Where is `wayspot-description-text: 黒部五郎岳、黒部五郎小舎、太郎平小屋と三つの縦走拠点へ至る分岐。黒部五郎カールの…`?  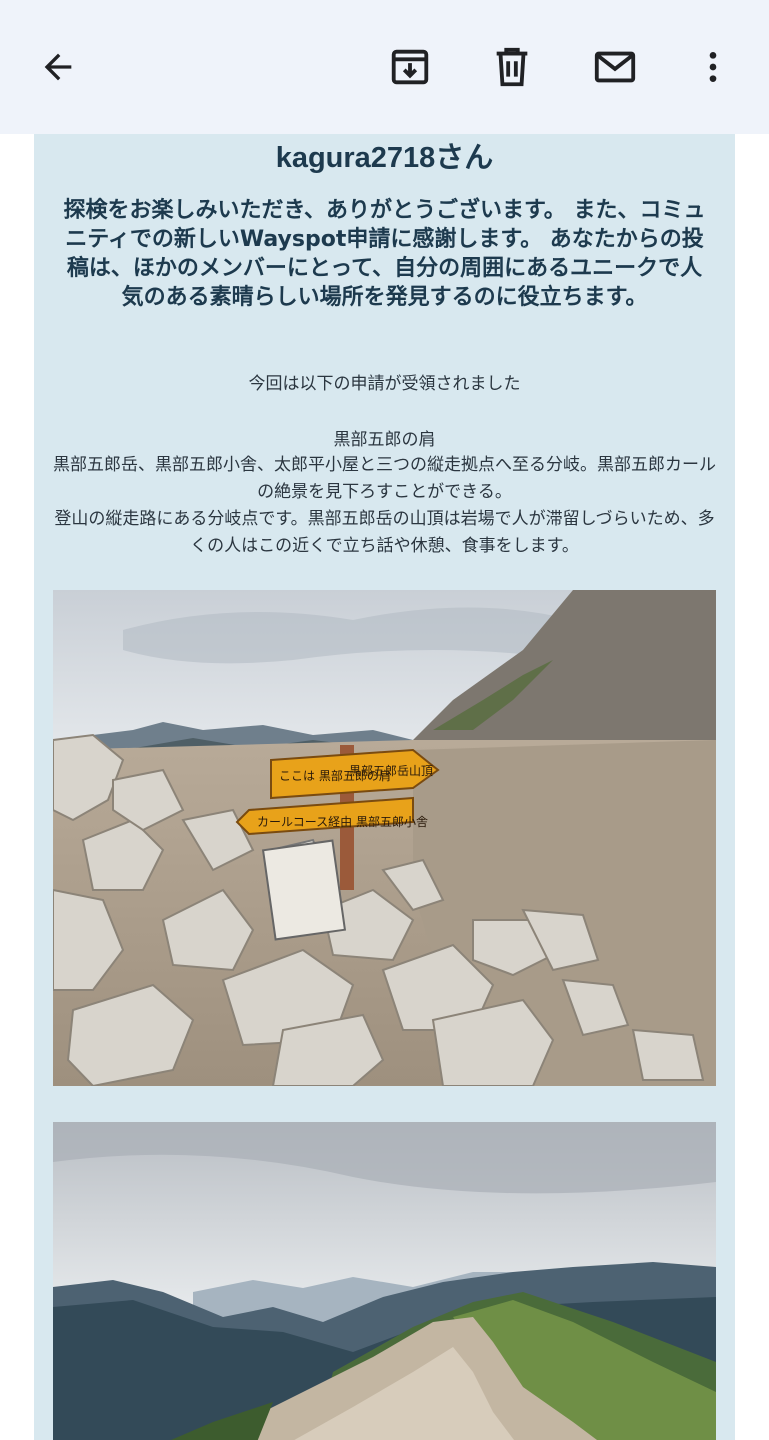 wayspot-description-text: 黒部五郎岳、黒部五郎小舎、太郎平小屋と三つの縦走拠点へ至る分岐。黒部五郎カールの… is located at coordinates (384, 478).